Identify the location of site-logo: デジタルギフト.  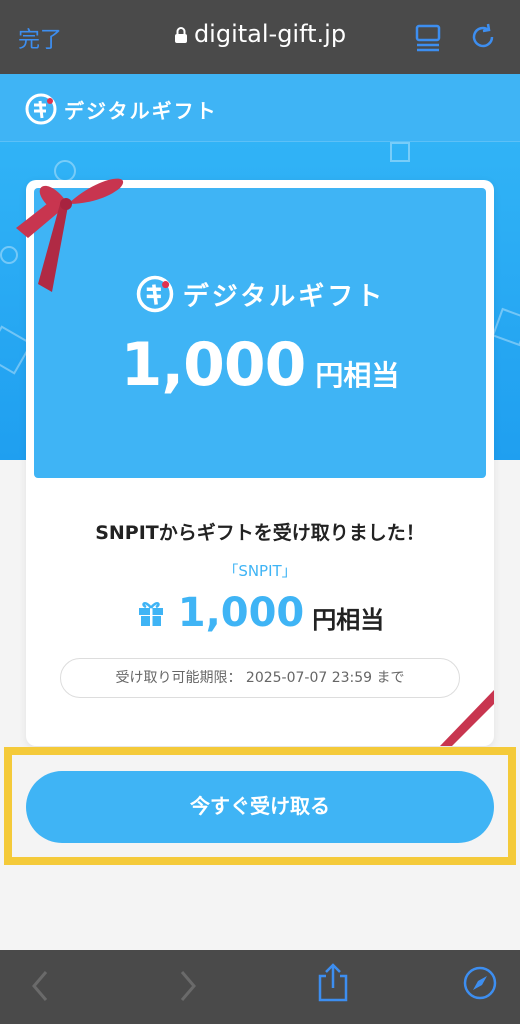
(121, 109).